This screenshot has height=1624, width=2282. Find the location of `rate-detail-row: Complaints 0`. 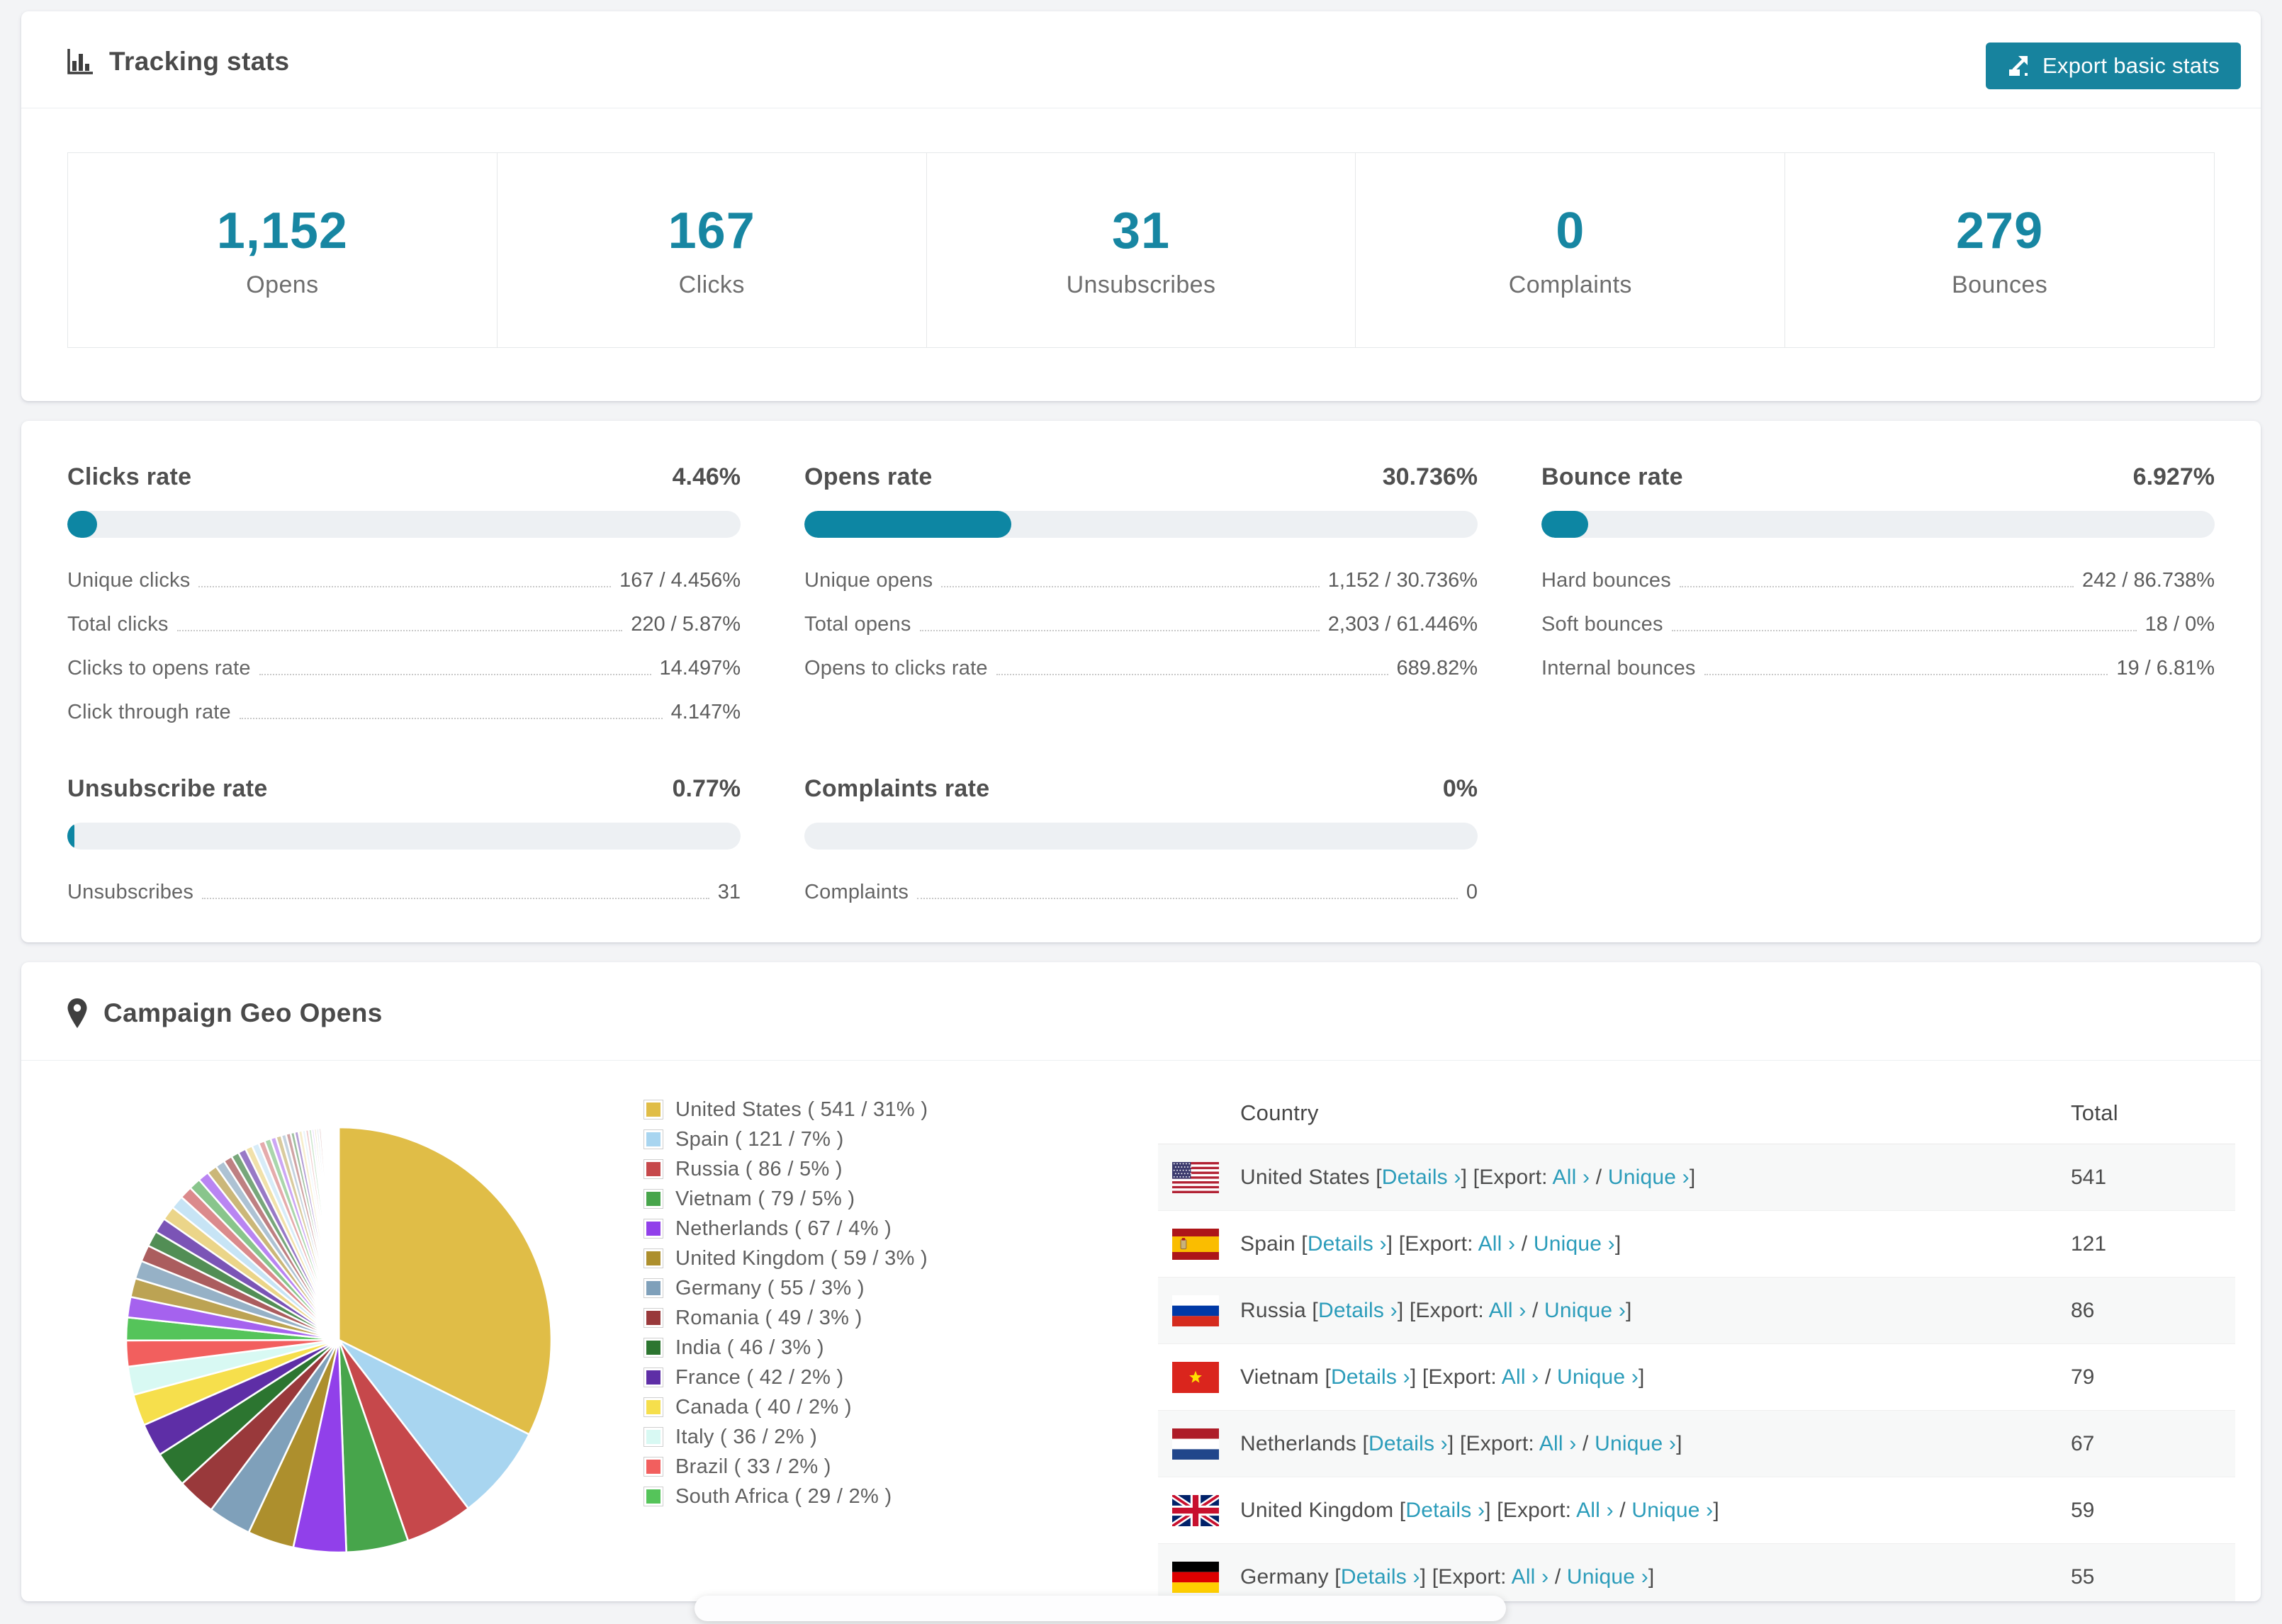

rate-detail-row: Complaints 0 is located at coordinates (1141, 893).